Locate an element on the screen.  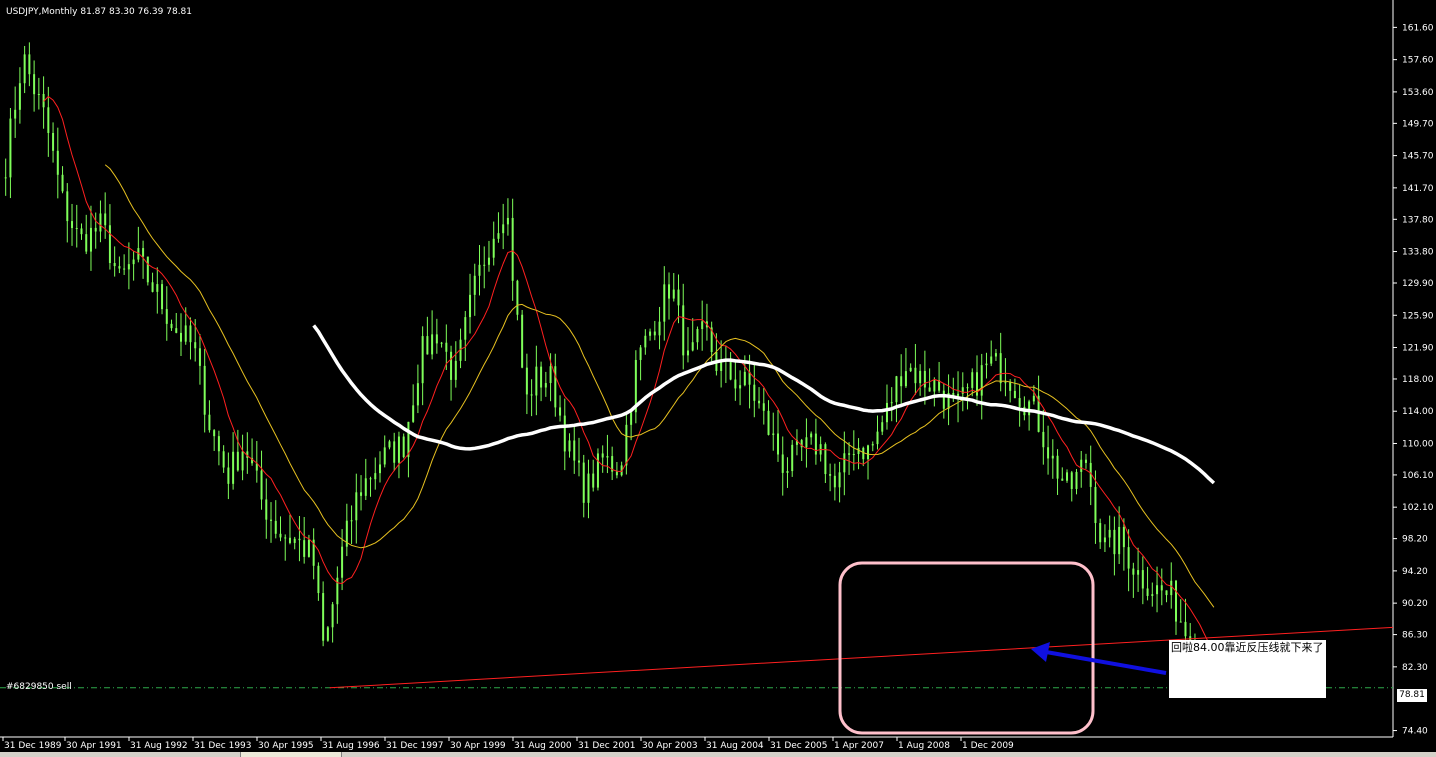
y-tick-label: 106.10 is located at coordinates (1418, 476).